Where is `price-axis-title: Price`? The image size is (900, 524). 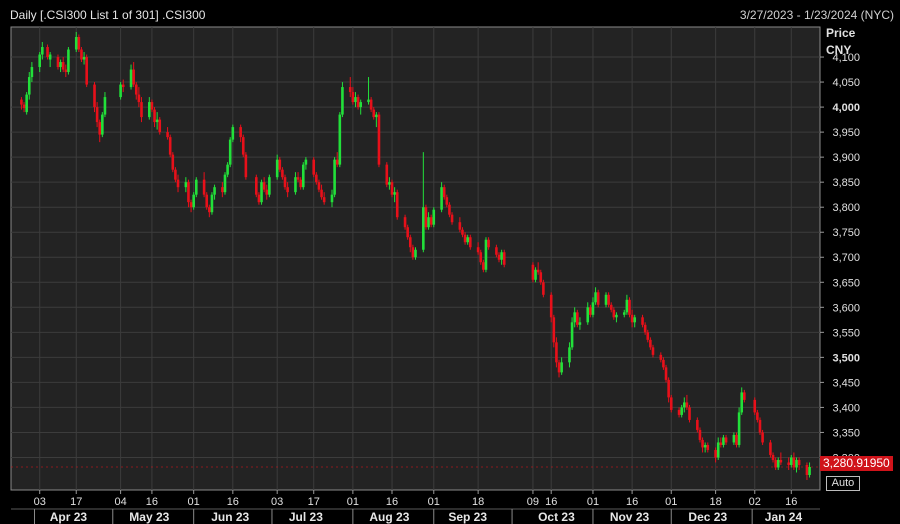 price-axis-title: Price is located at coordinates (841, 33).